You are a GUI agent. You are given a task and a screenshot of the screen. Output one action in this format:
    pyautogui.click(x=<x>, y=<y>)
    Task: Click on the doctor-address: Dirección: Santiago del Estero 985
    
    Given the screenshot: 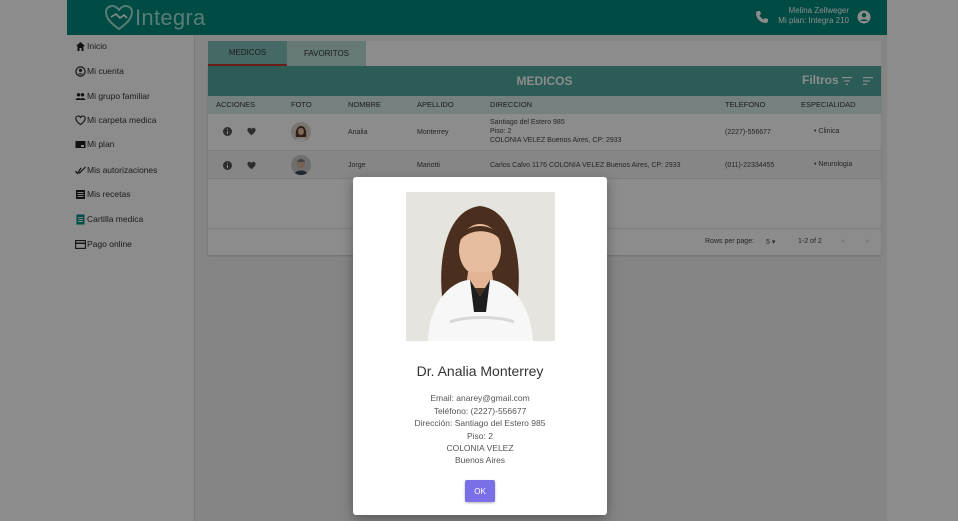 What is the action you would take?
    pyautogui.click(x=480, y=423)
    